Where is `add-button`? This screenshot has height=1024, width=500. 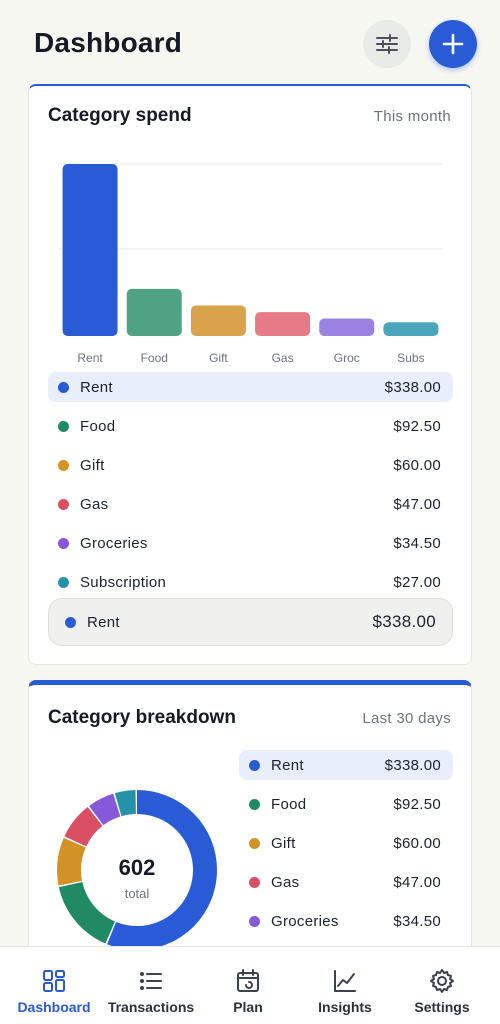
add-button is located at coordinates (453, 44).